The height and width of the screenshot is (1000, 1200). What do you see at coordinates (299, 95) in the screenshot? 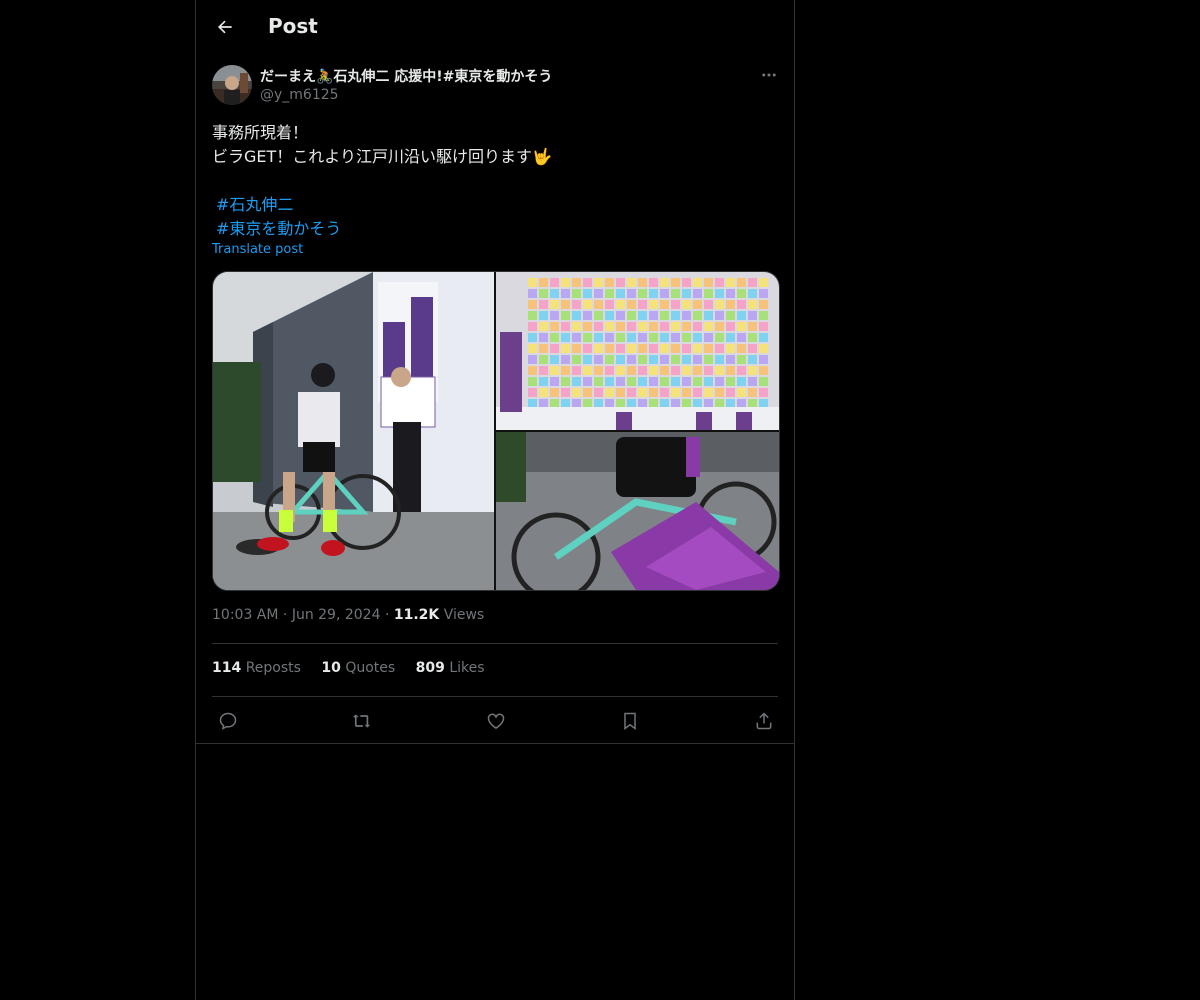
I see `author-handle: @y_m6125` at bounding box center [299, 95].